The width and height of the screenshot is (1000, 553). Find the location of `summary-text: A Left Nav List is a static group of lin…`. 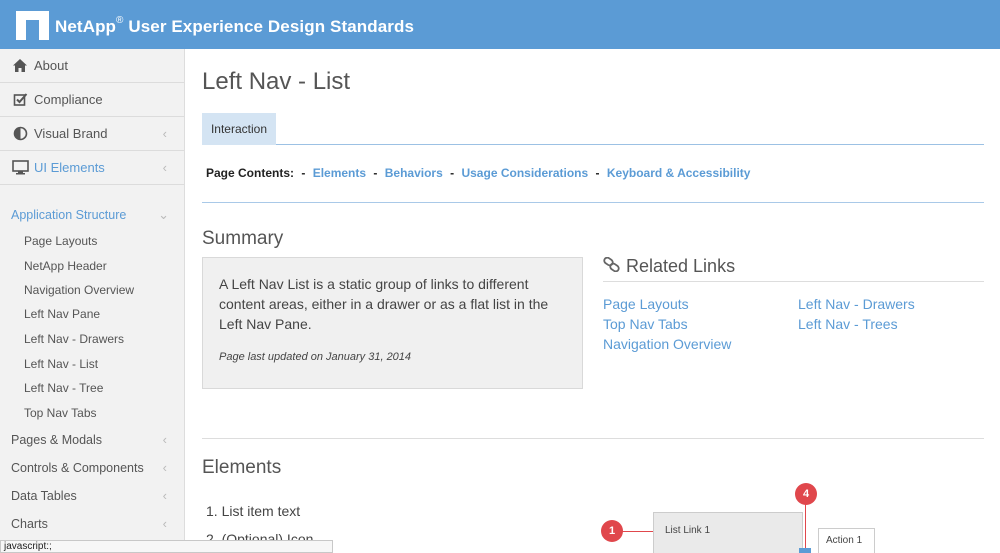

summary-text: A Left Nav List is a static group of lin… is located at coordinates (384, 304).